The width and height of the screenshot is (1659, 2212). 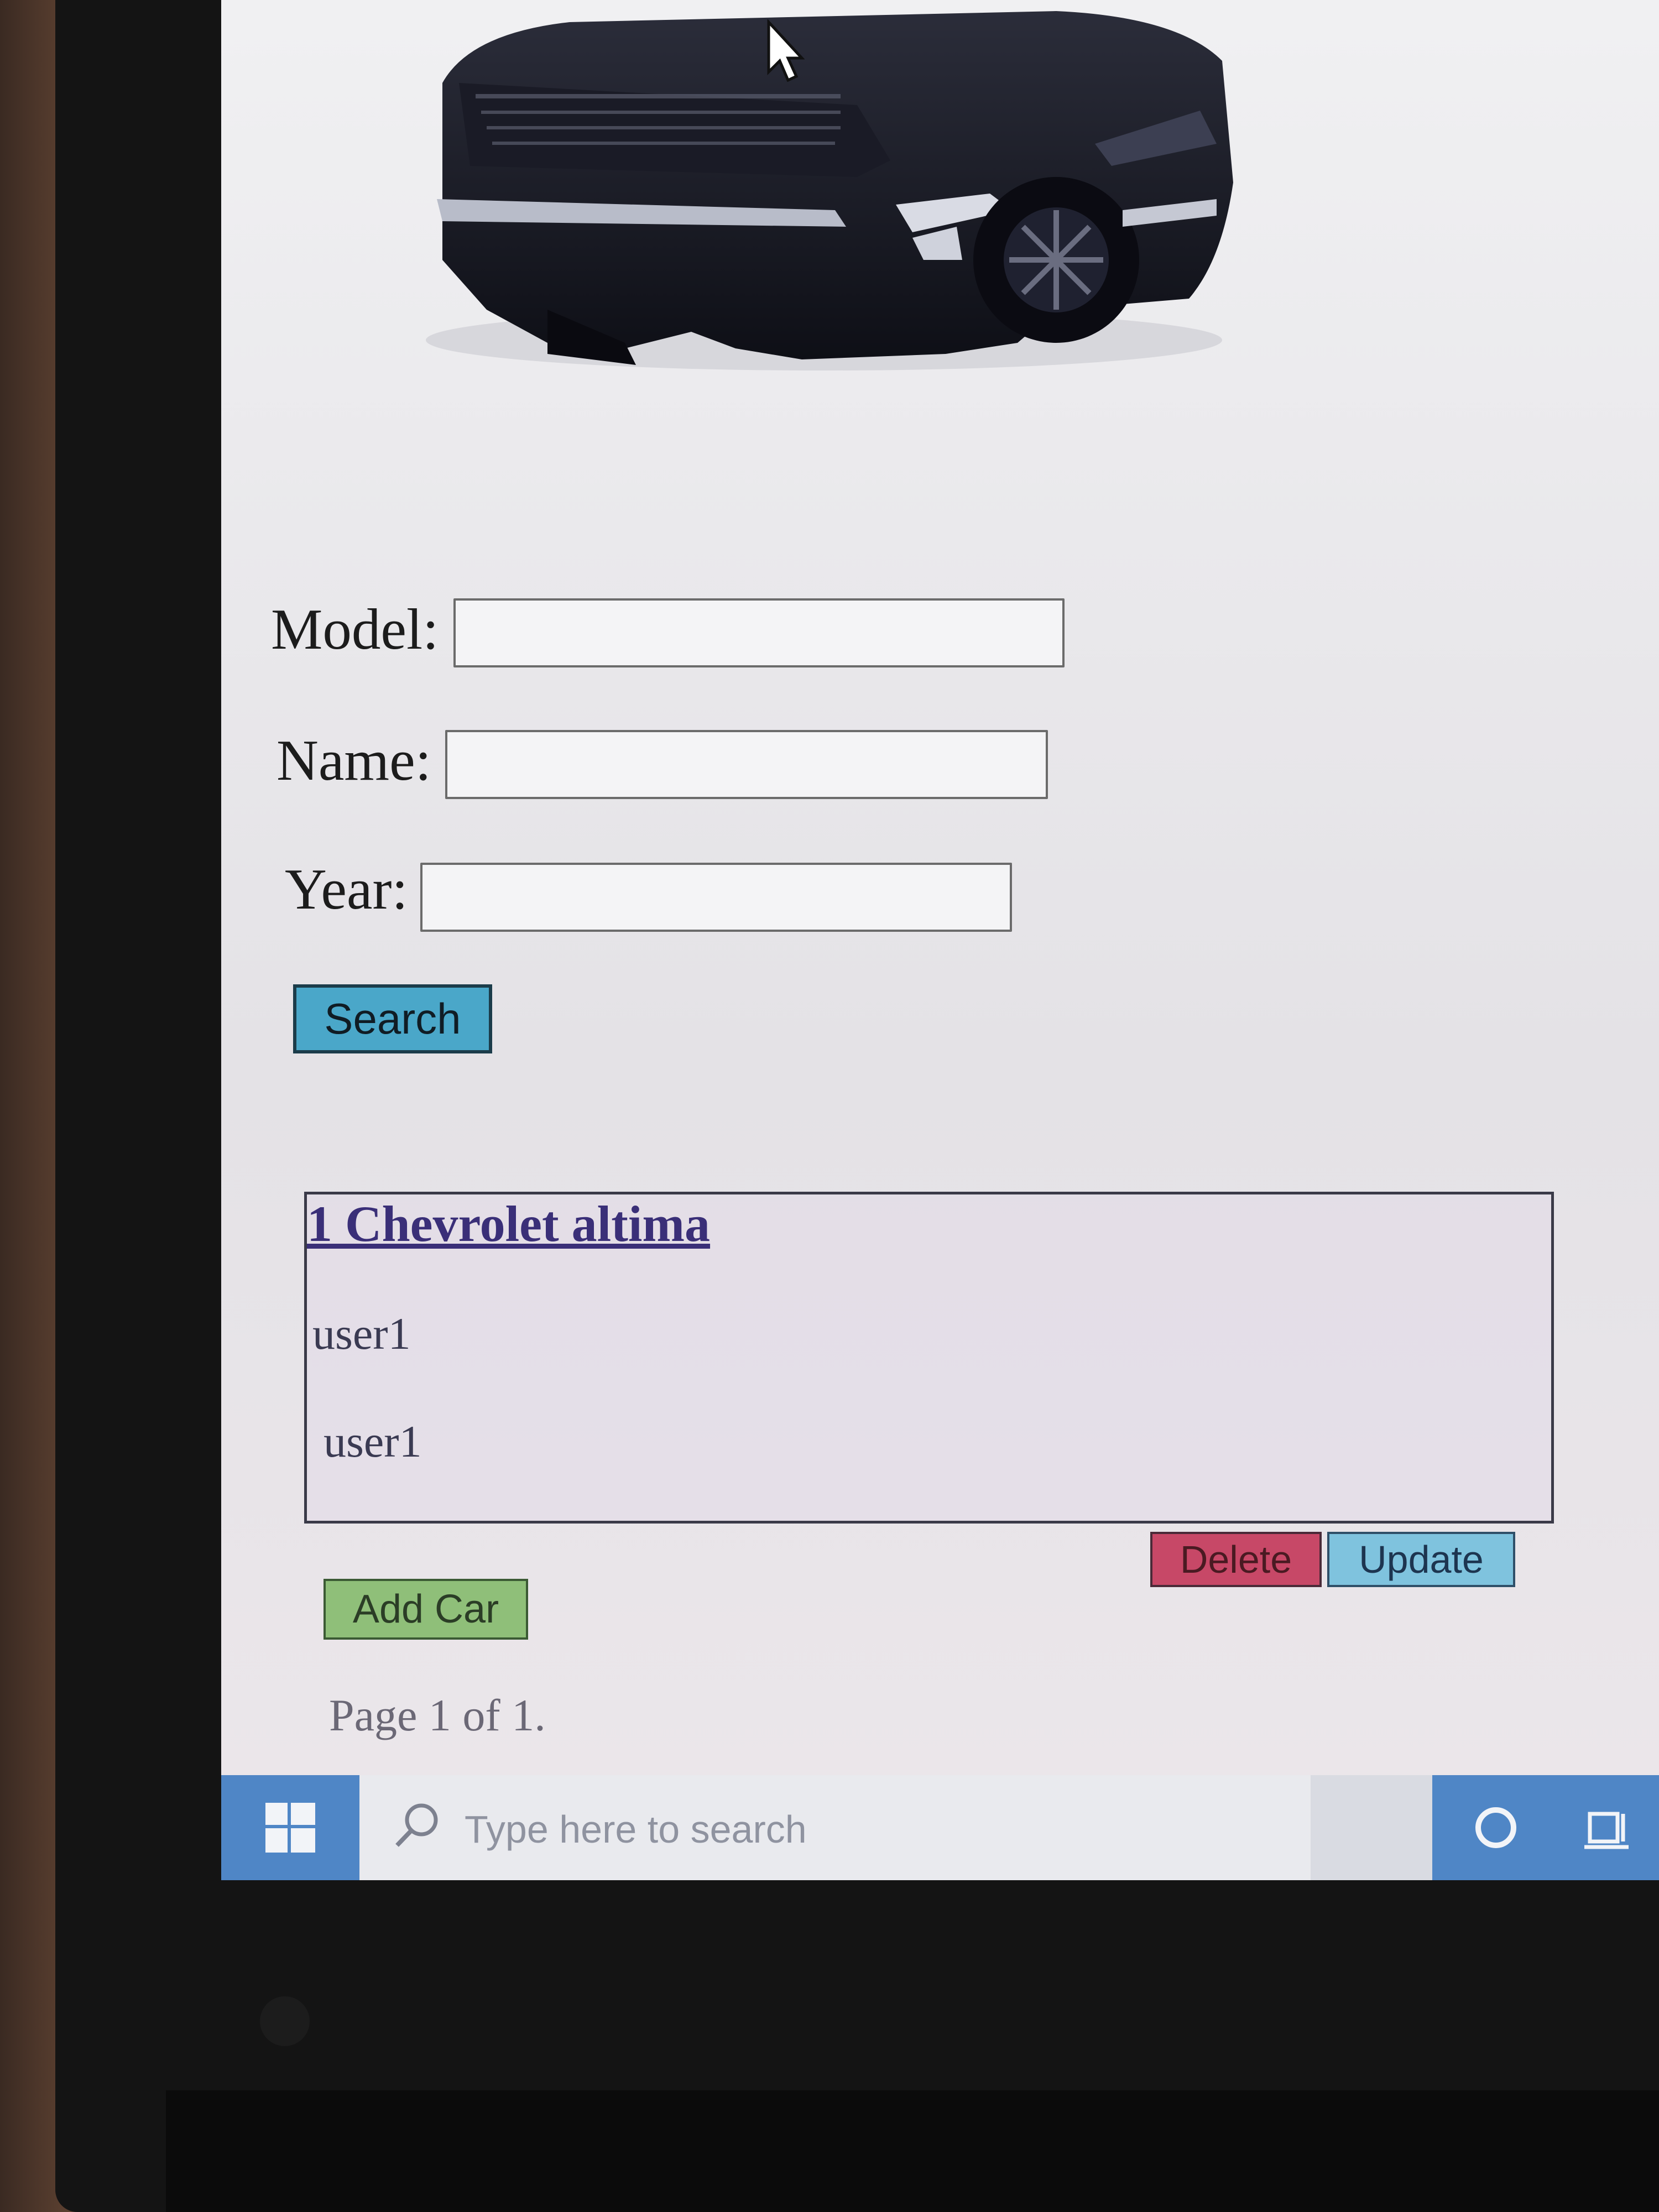 What do you see at coordinates (437, 1715) in the screenshot?
I see `pagination-text: Page 1 of 1.` at bounding box center [437, 1715].